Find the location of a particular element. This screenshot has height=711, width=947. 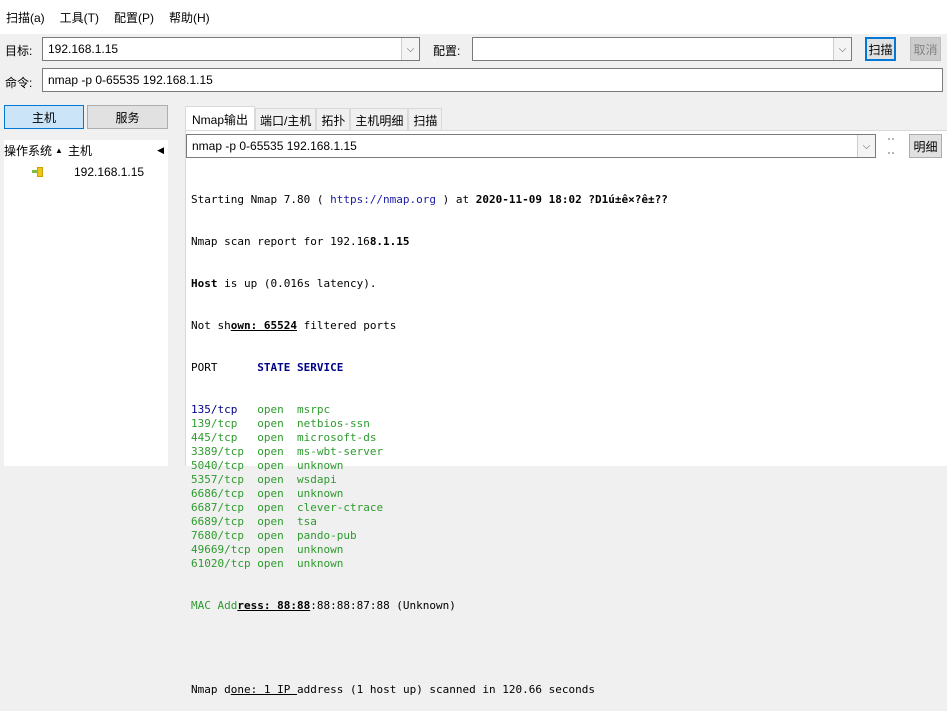

output-line: Host is up (0.016s latency). is located at coordinates (429, 284).